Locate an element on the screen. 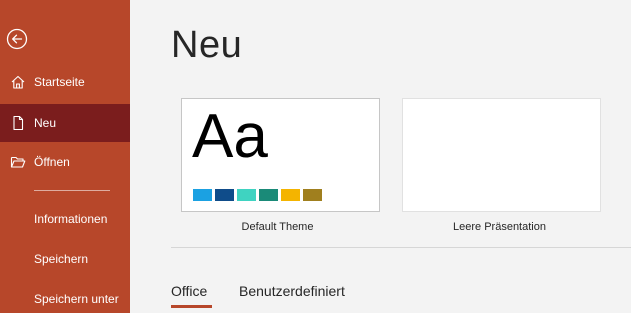 Image resolution: width=631 pixels, height=313 pixels. template-label: Default Theme is located at coordinates (277, 227).